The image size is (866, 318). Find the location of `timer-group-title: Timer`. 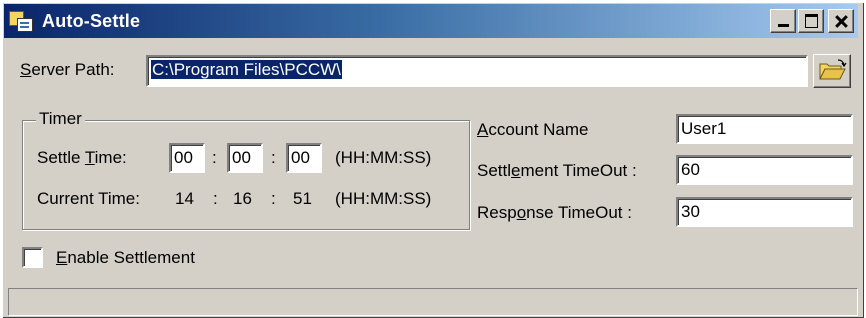

timer-group-title: Timer is located at coordinates (60, 119).